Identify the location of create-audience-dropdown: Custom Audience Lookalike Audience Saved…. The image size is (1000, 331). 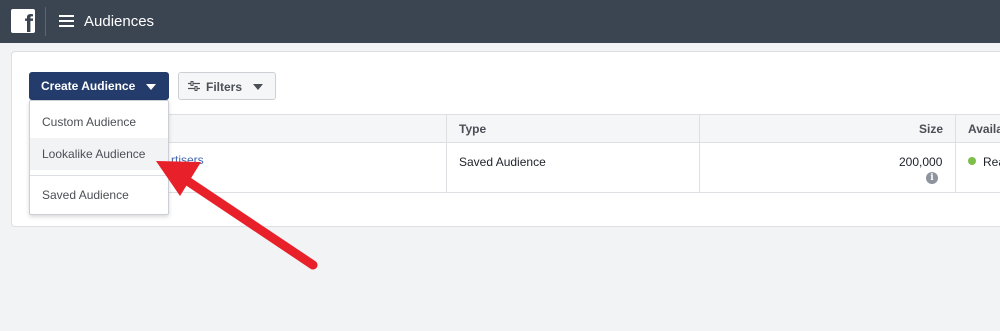
(99, 157).